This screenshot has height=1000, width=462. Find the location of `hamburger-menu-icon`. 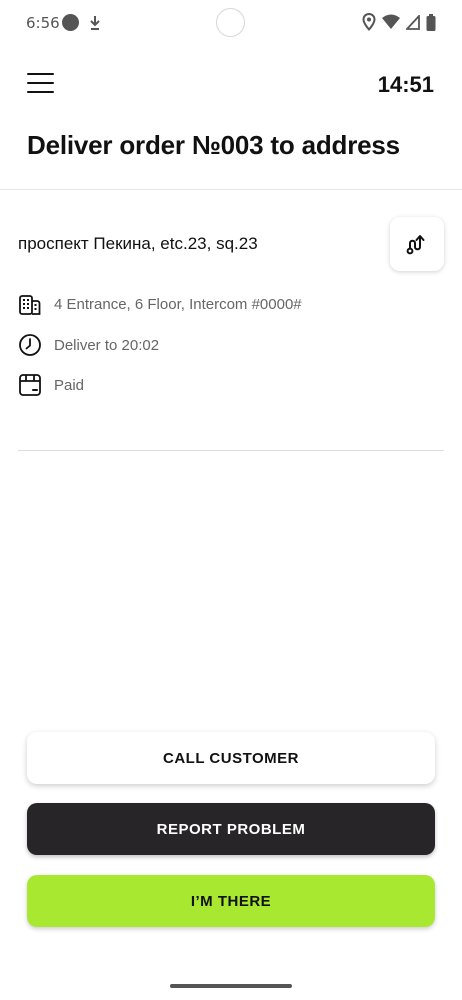

hamburger-menu-icon is located at coordinates (41, 83).